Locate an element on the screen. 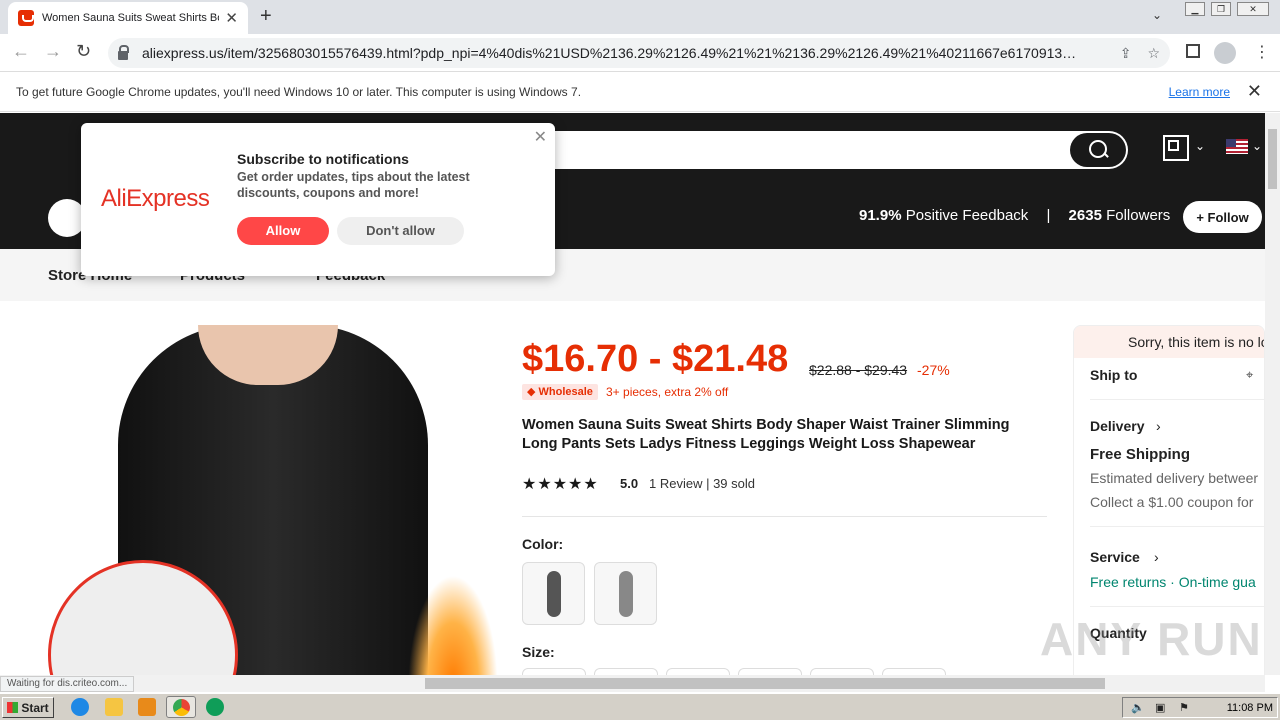 The image size is (1280, 720). discount-badge: -27% is located at coordinates (933, 370).